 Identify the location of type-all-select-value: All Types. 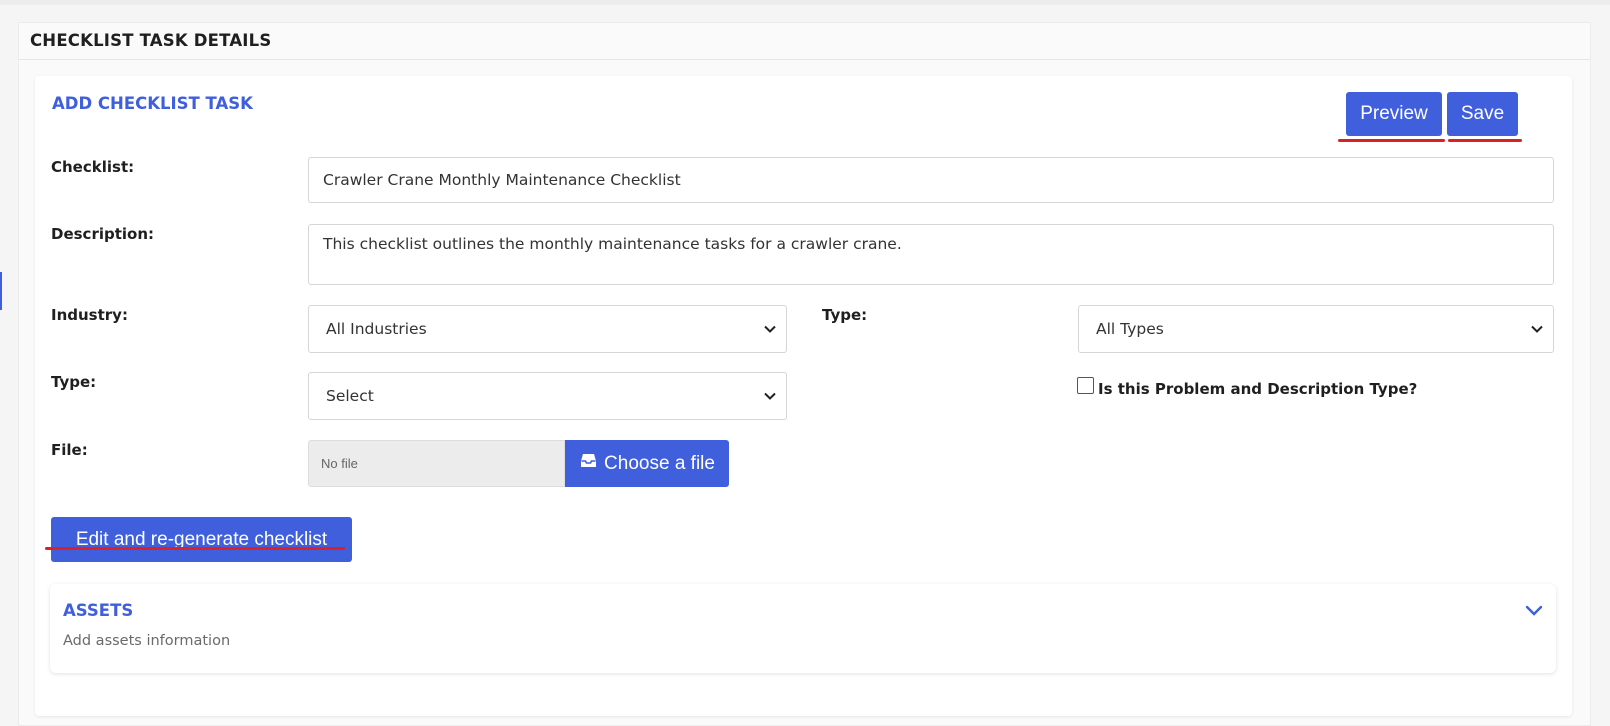
(1130, 329).